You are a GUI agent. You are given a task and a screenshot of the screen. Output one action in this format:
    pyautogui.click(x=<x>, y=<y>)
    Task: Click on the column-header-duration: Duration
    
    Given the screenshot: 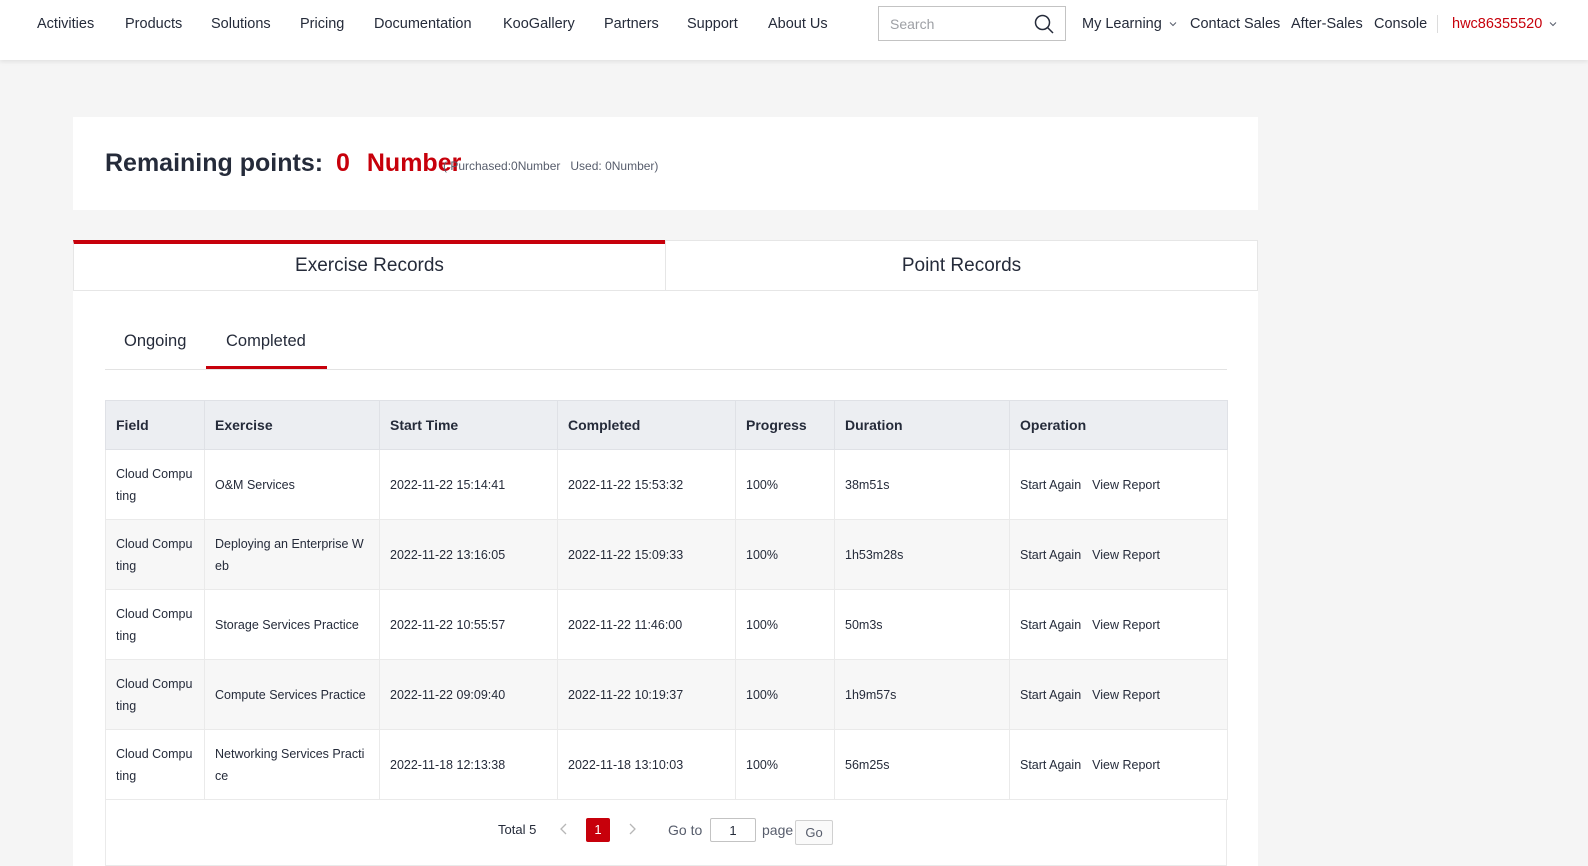 What is the action you would take?
    pyautogui.click(x=922, y=425)
    